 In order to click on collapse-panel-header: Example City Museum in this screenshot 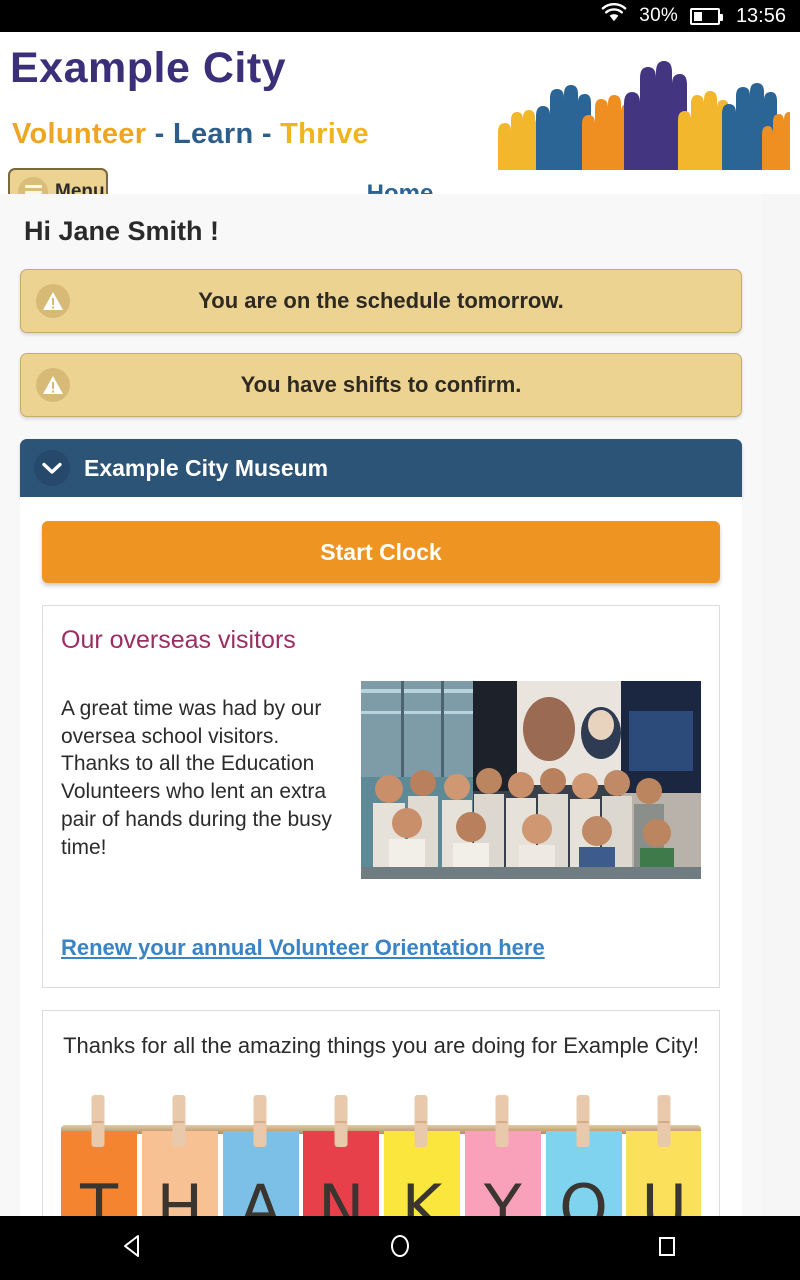, I will do `click(381, 468)`.